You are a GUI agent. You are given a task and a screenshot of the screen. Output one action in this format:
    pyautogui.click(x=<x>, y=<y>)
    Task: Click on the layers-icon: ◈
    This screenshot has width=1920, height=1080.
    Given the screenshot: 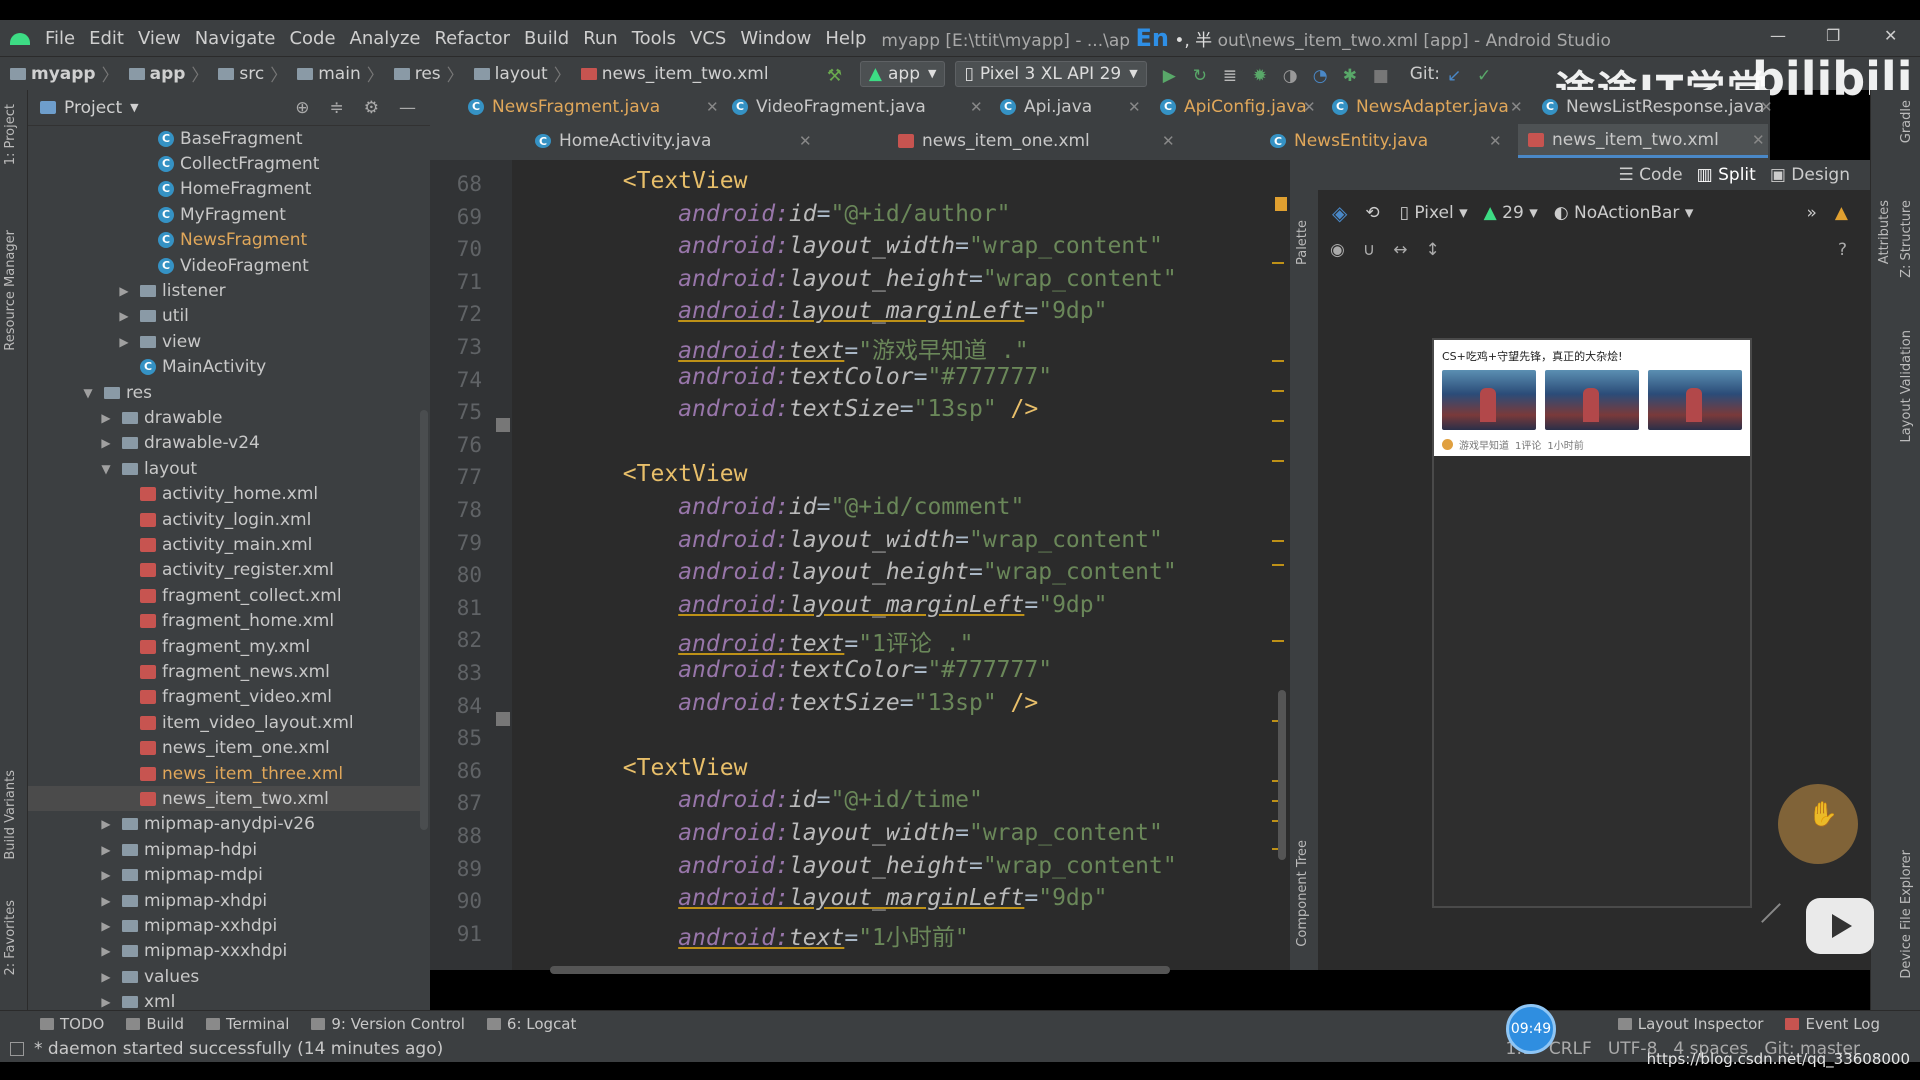 What is the action you would take?
    pyautogui.click(x=1339, y=213)
    